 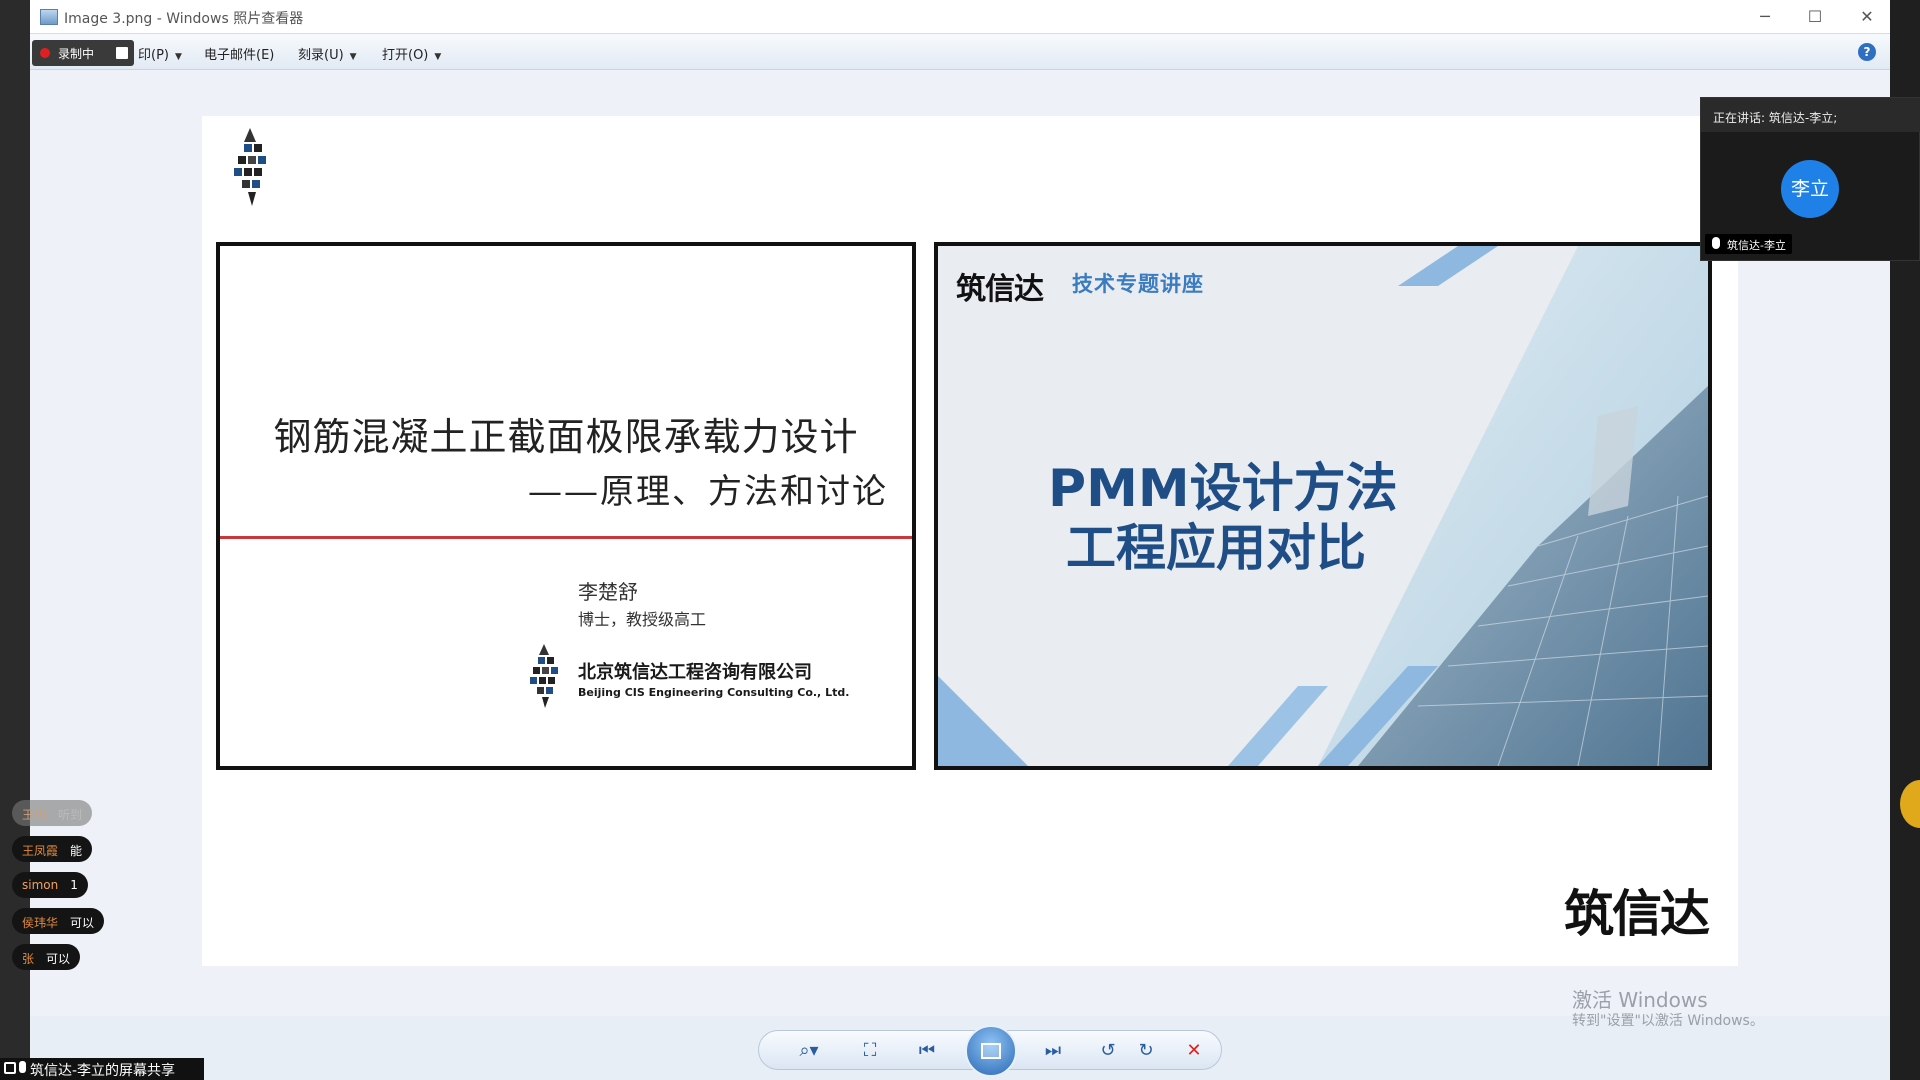 What do you see at coordinates (1810, 115) in the screenshot?
I see `now-speaking-label: 正在讲话: 筑信达-李立;` at bounding box center [1810, 115].